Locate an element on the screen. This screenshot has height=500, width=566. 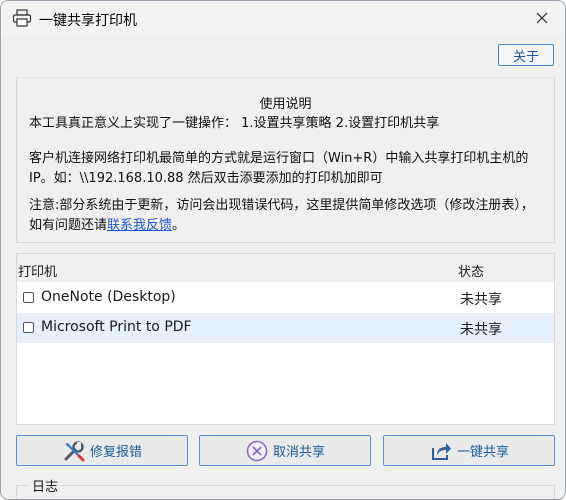
share-button: 一键共享 is located at coordinates (469, 450).